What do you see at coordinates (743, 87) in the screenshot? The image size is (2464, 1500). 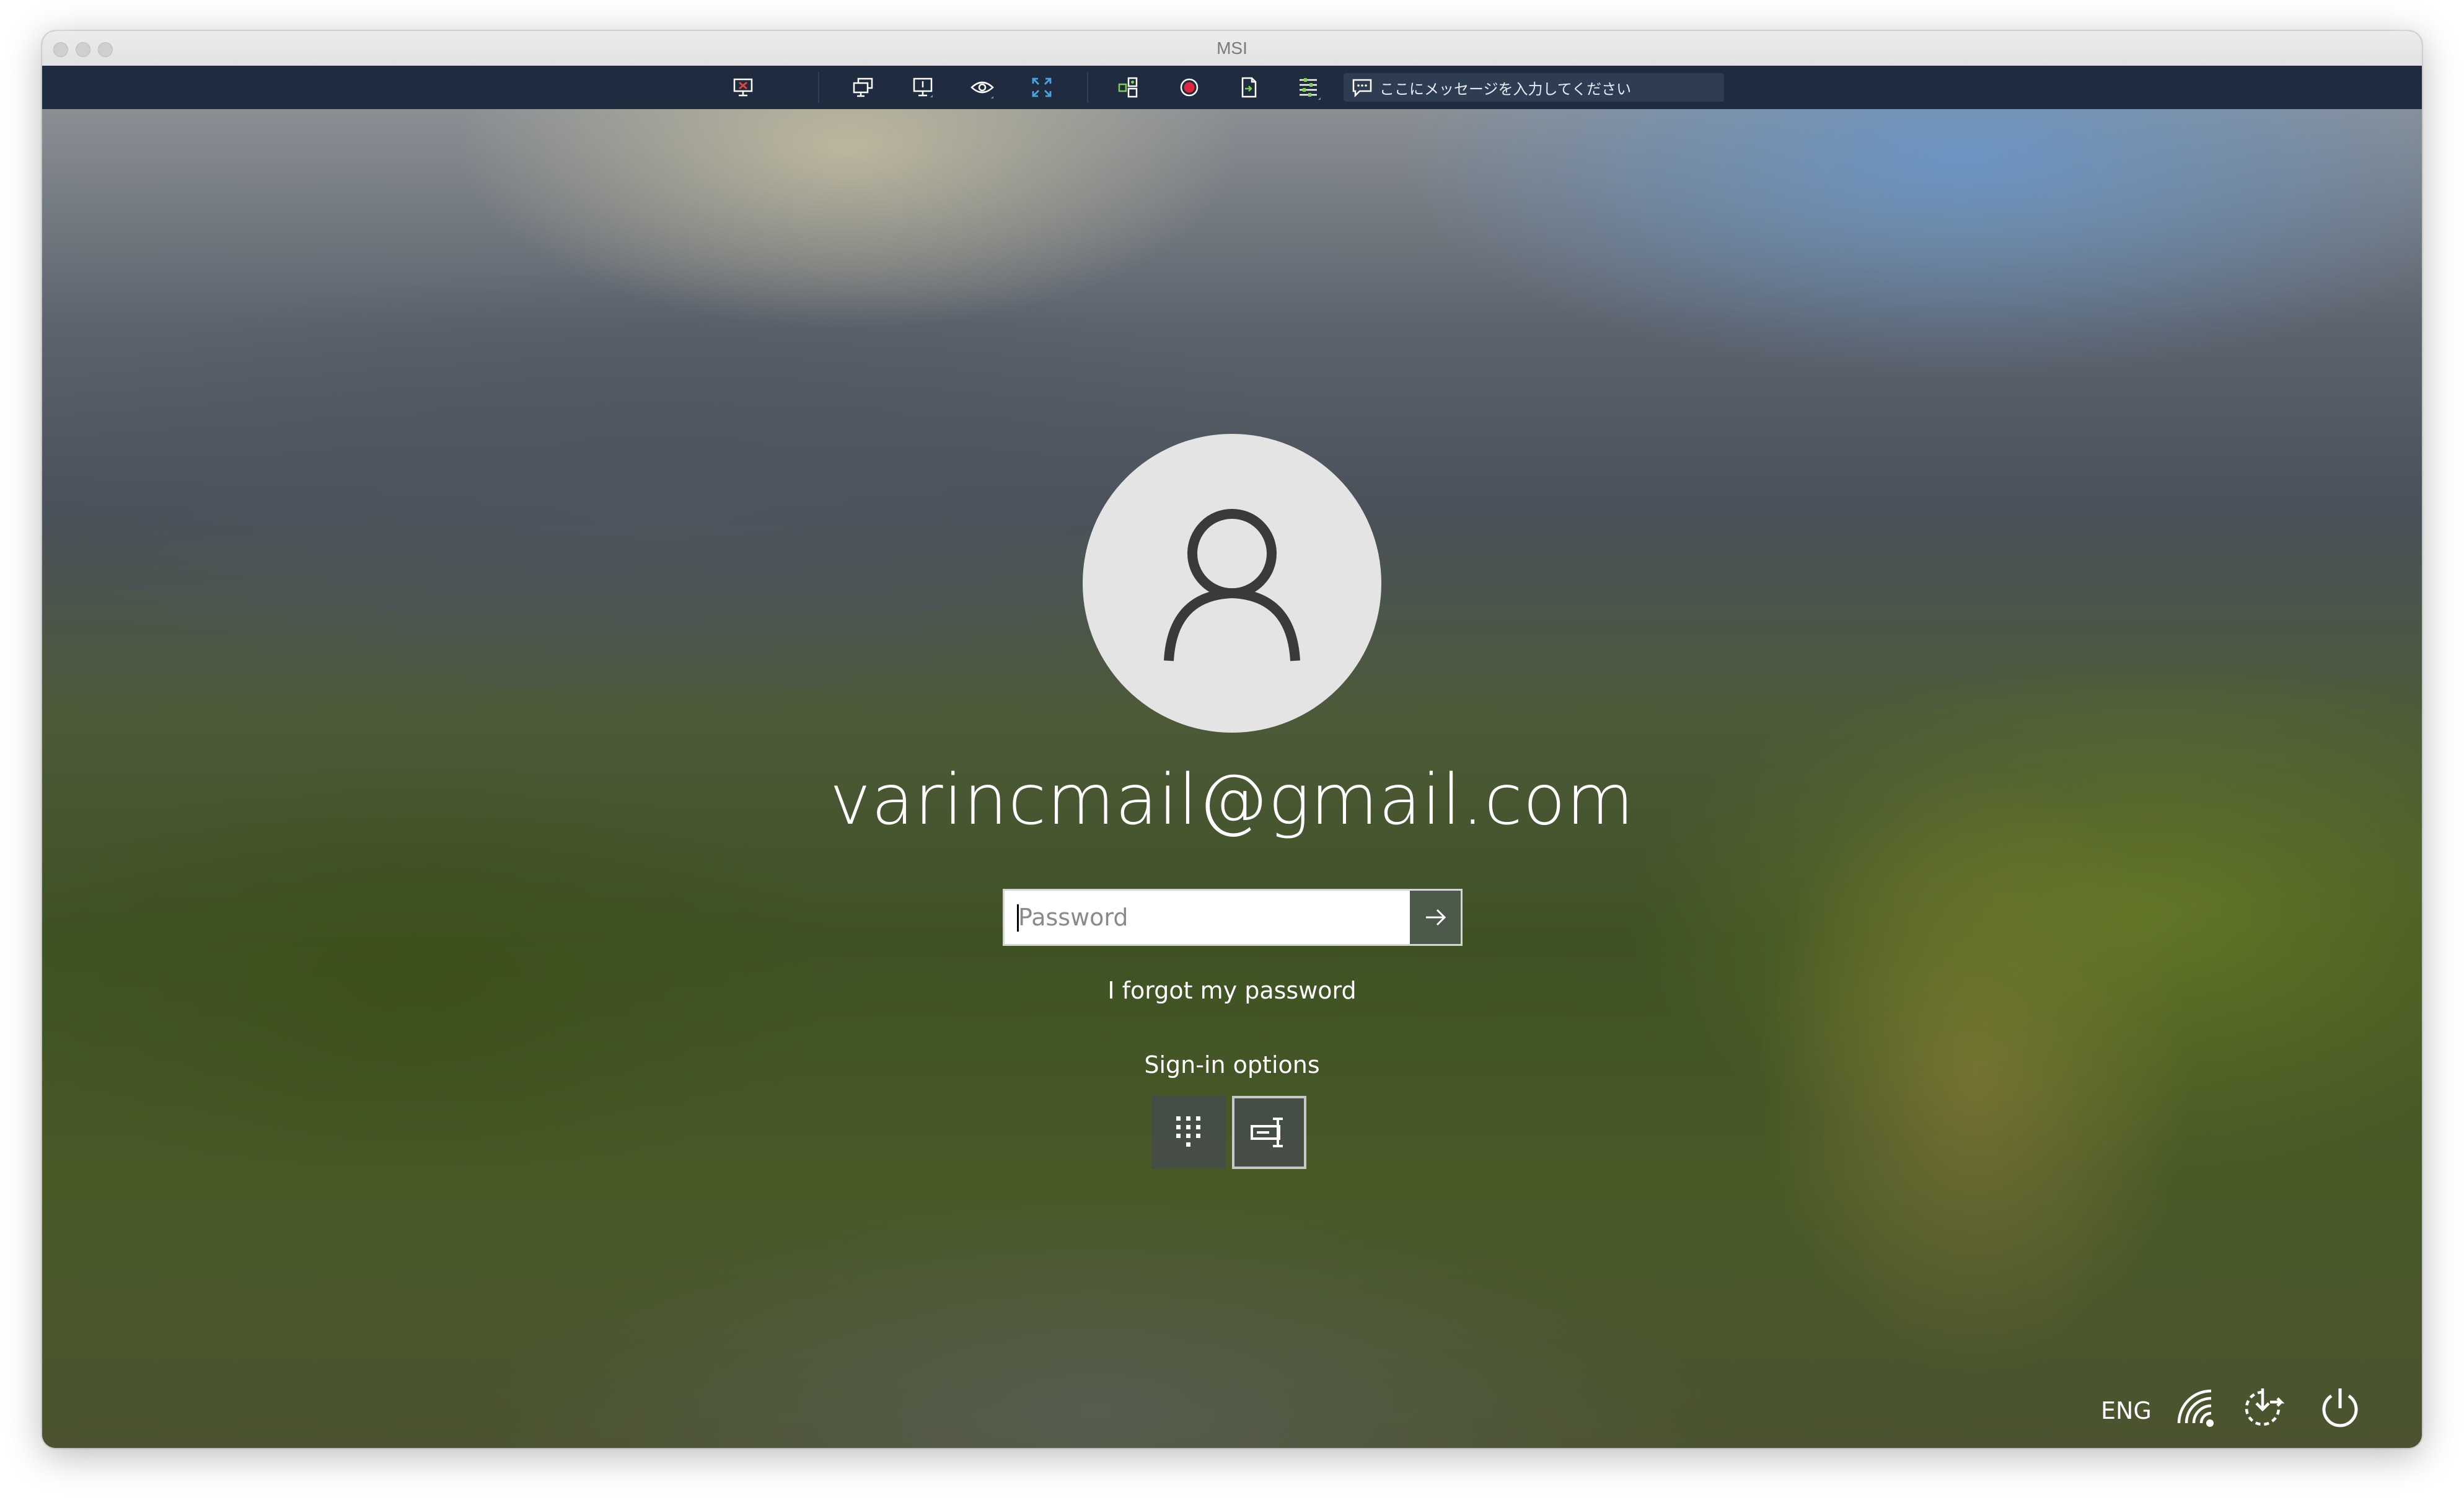 I see `disconnect-icon` at bounding box center [743, 87].